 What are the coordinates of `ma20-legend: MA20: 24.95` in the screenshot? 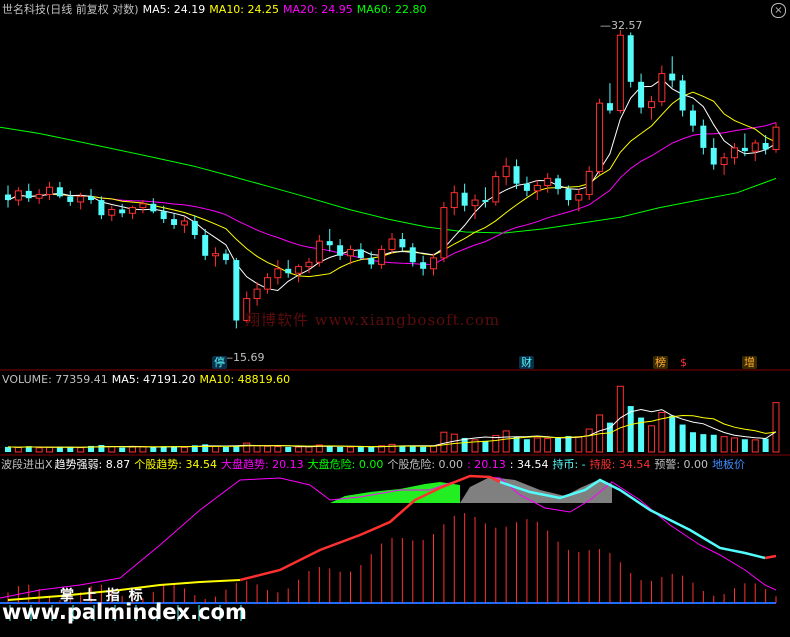 It's located at (318, 9).